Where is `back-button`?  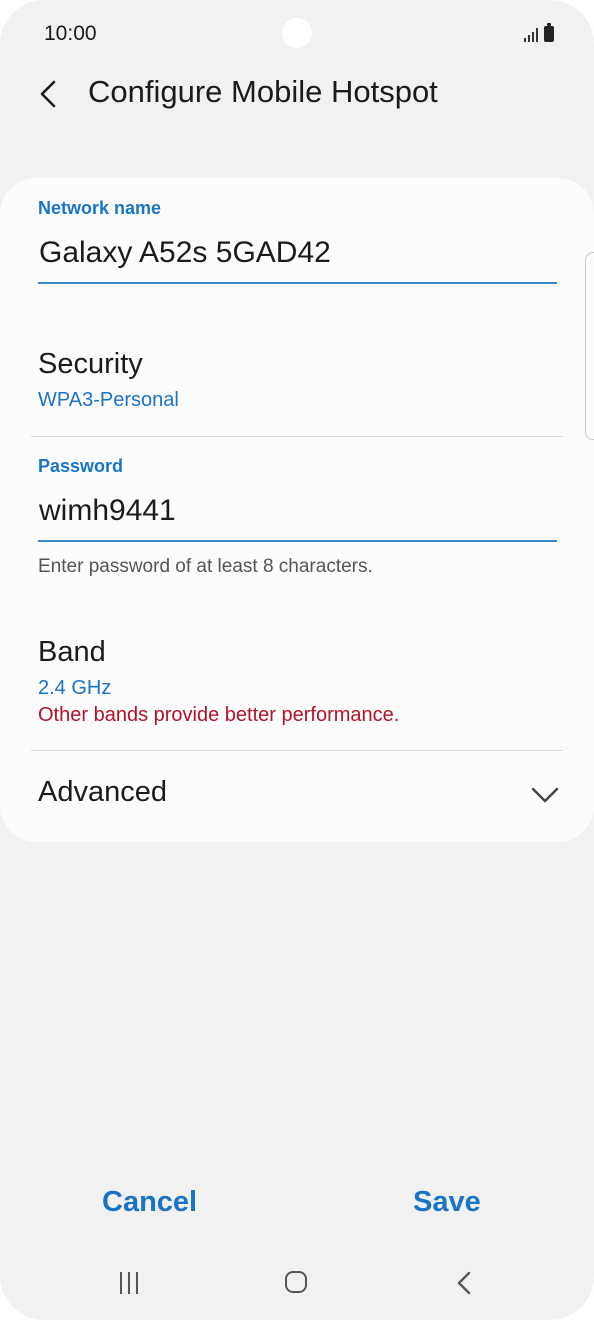 back-button is located at coordinates (50, 94).